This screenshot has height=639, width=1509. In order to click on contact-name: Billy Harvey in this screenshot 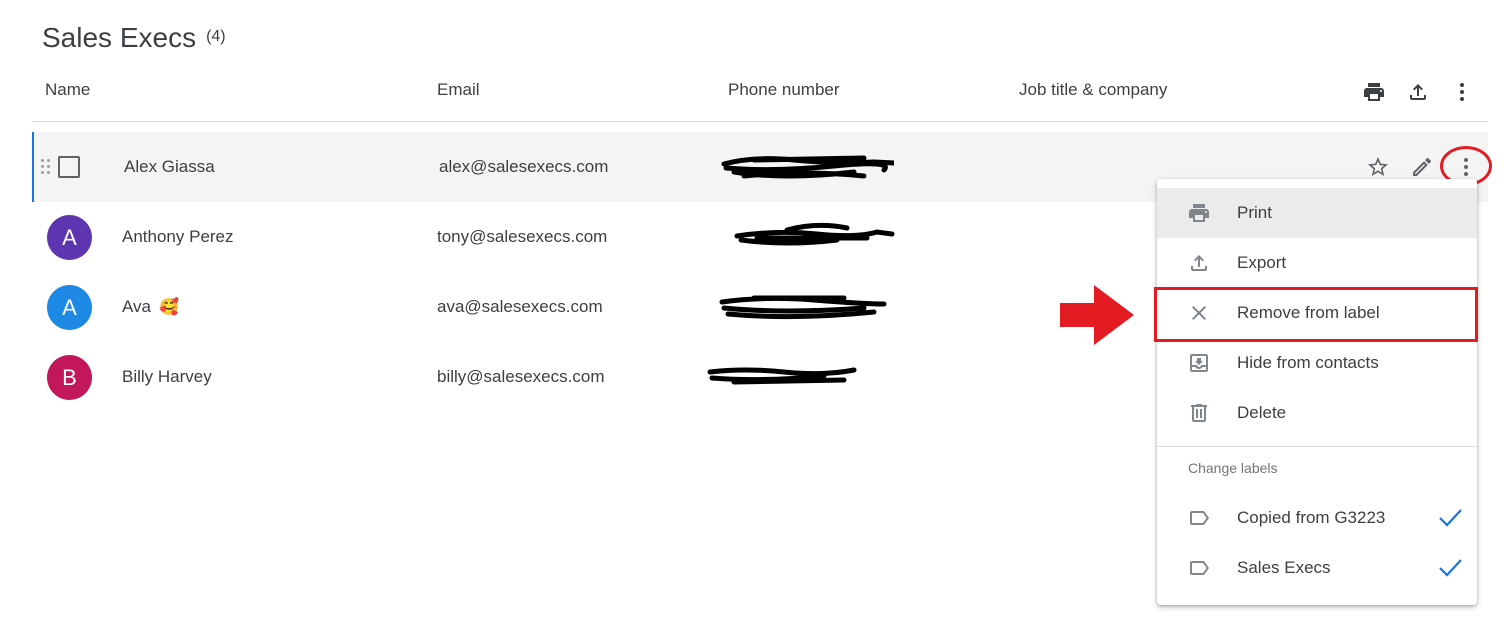, I will do `click(167, 377)`.